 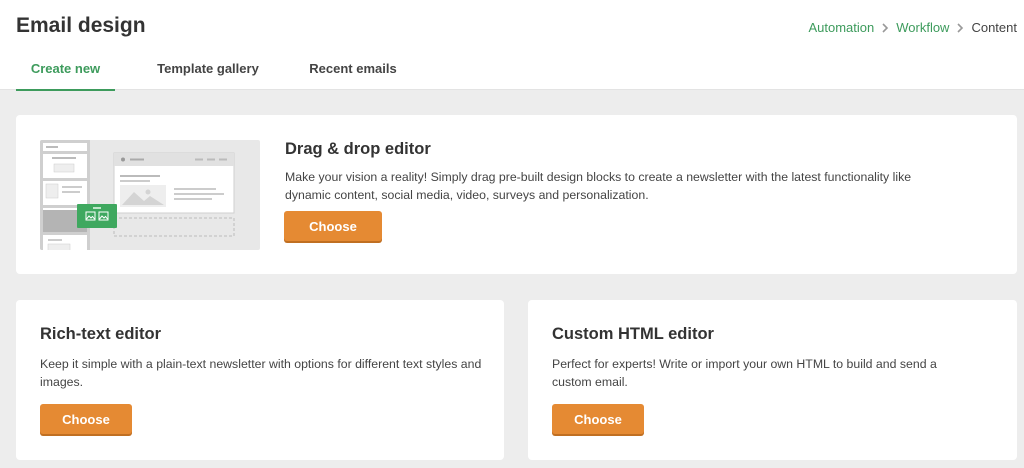 I want to click on breadcrumb-content: Content, so click(x=994, y=27).